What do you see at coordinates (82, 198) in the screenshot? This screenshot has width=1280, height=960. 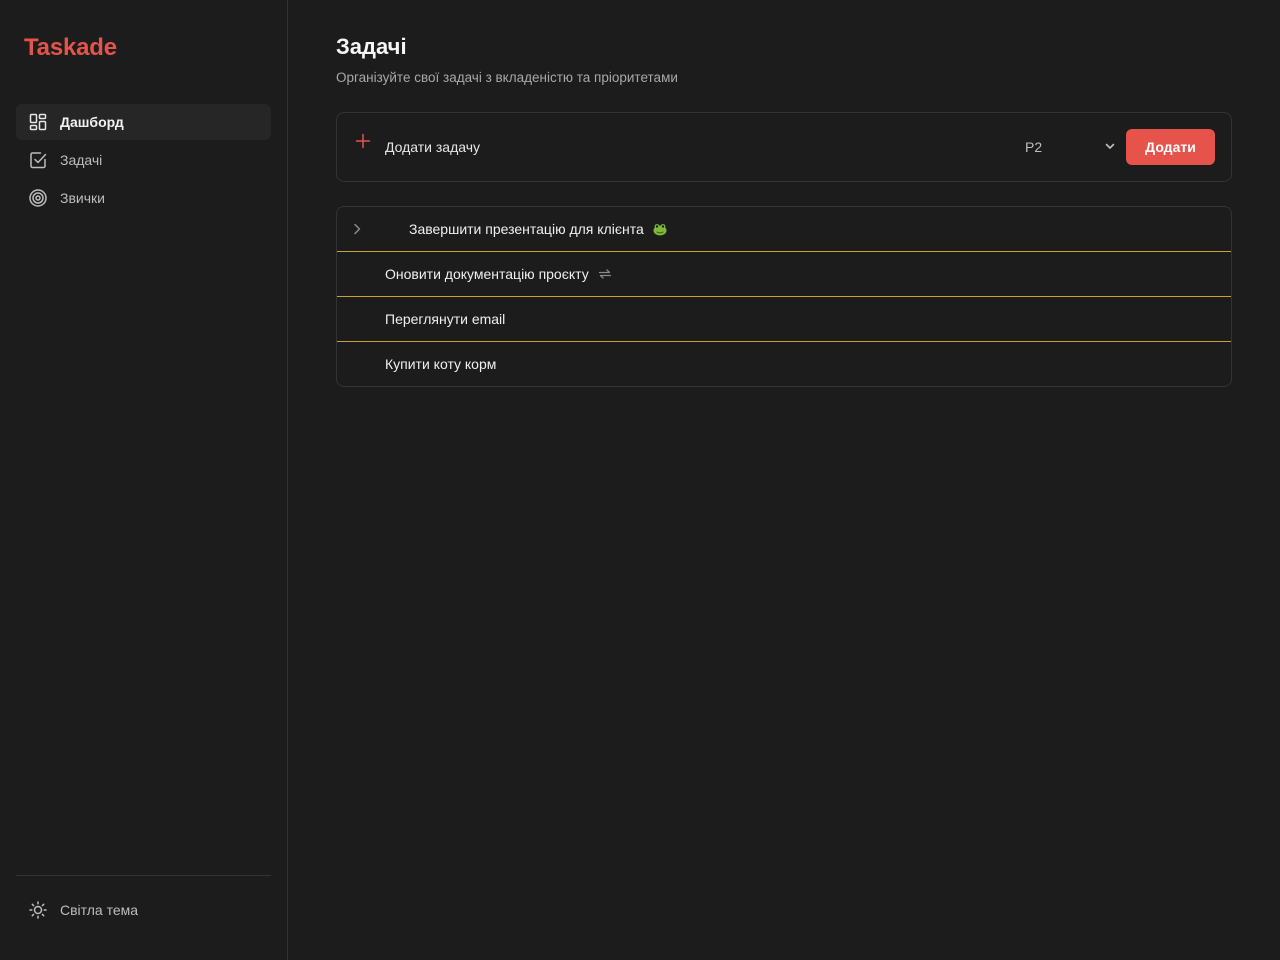 I see `sidebar-item-label: Звички` at bounding box center [82, 198].